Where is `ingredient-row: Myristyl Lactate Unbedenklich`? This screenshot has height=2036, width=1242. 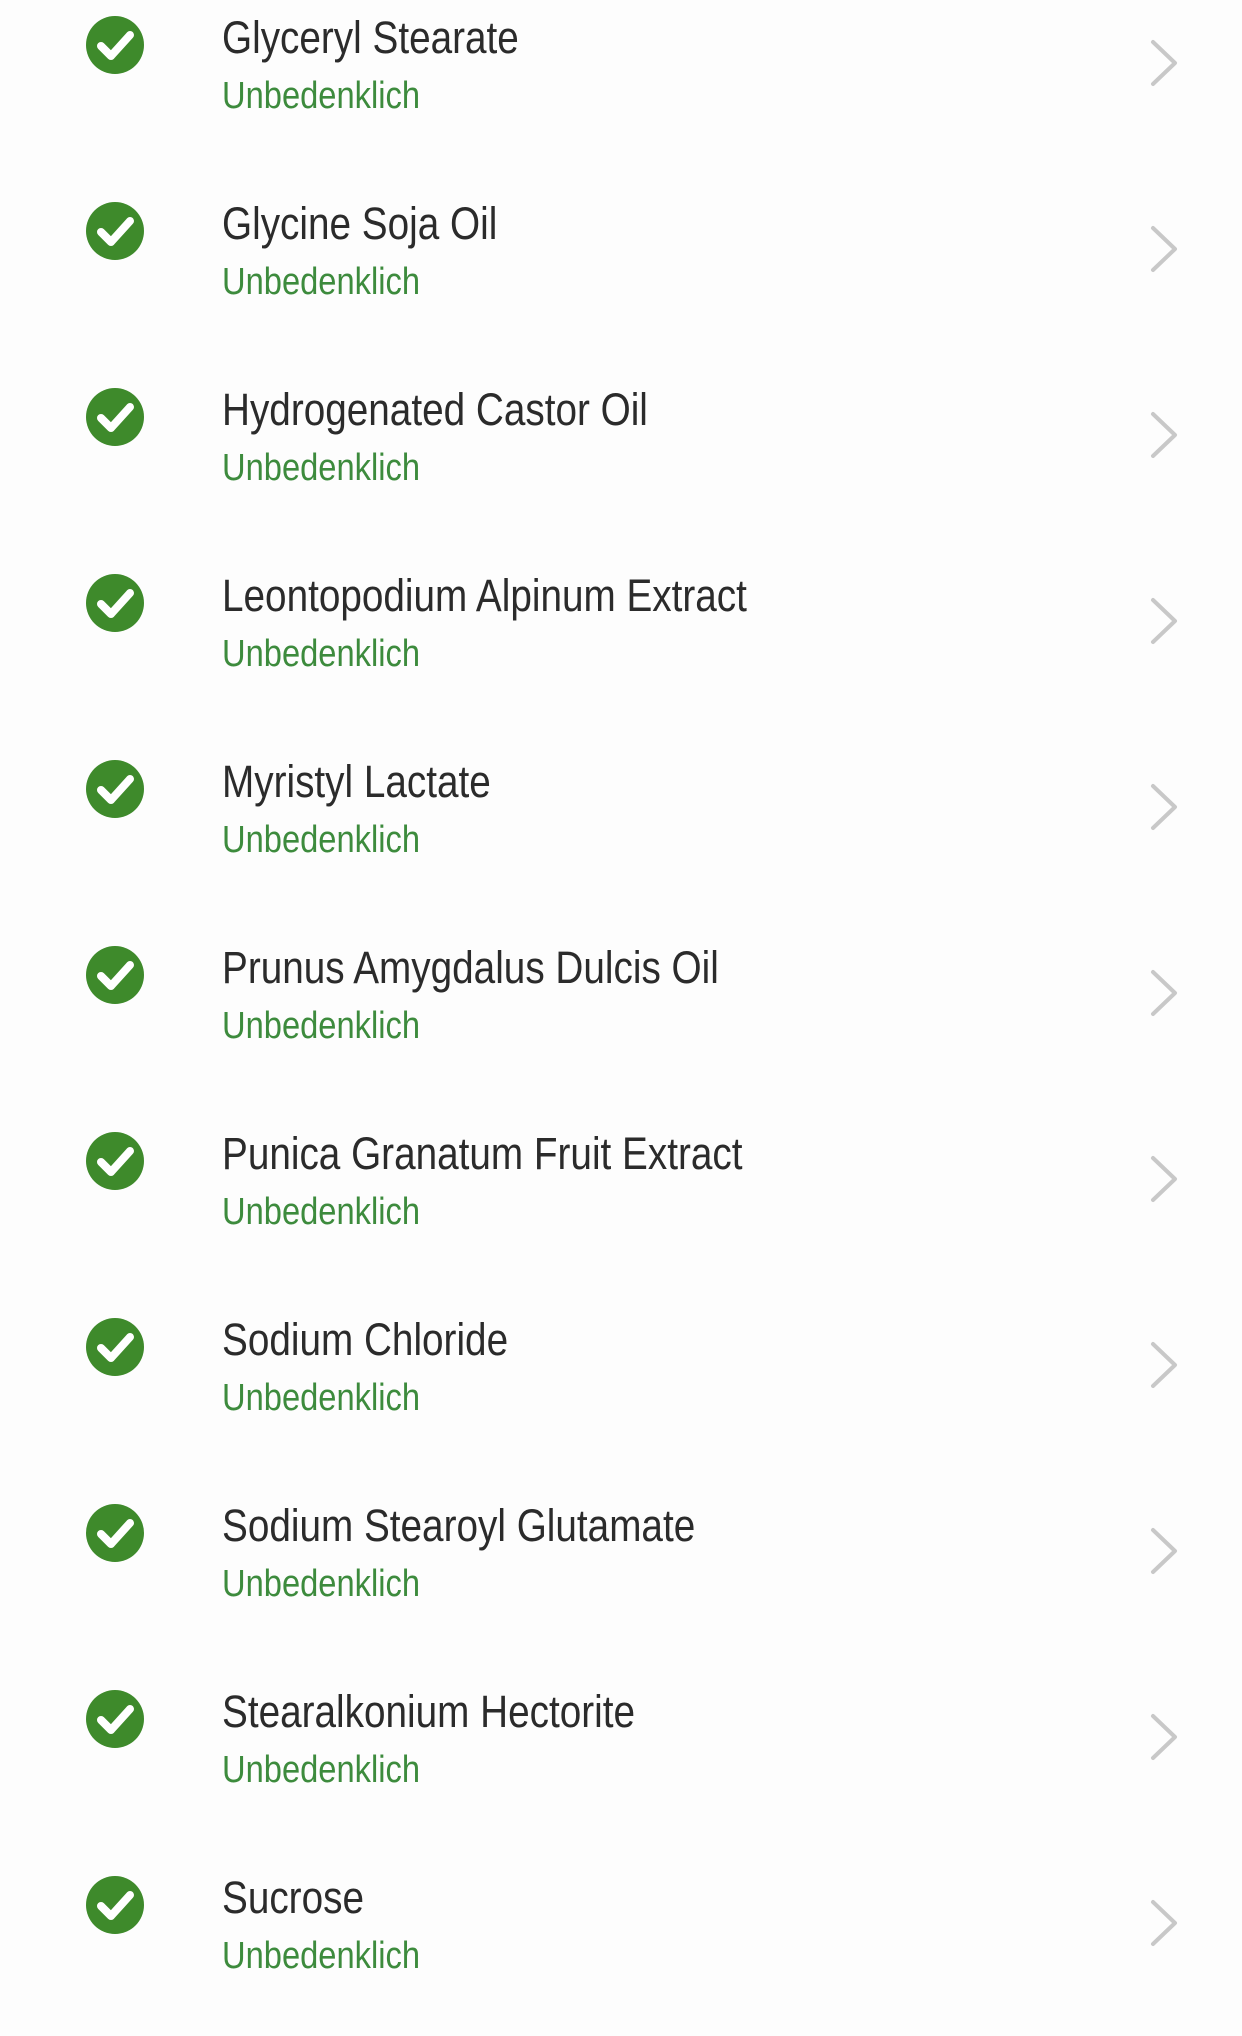
ingredient-row: Myristyl Lactate Unbedenklich is located at coordinates (621, 827).